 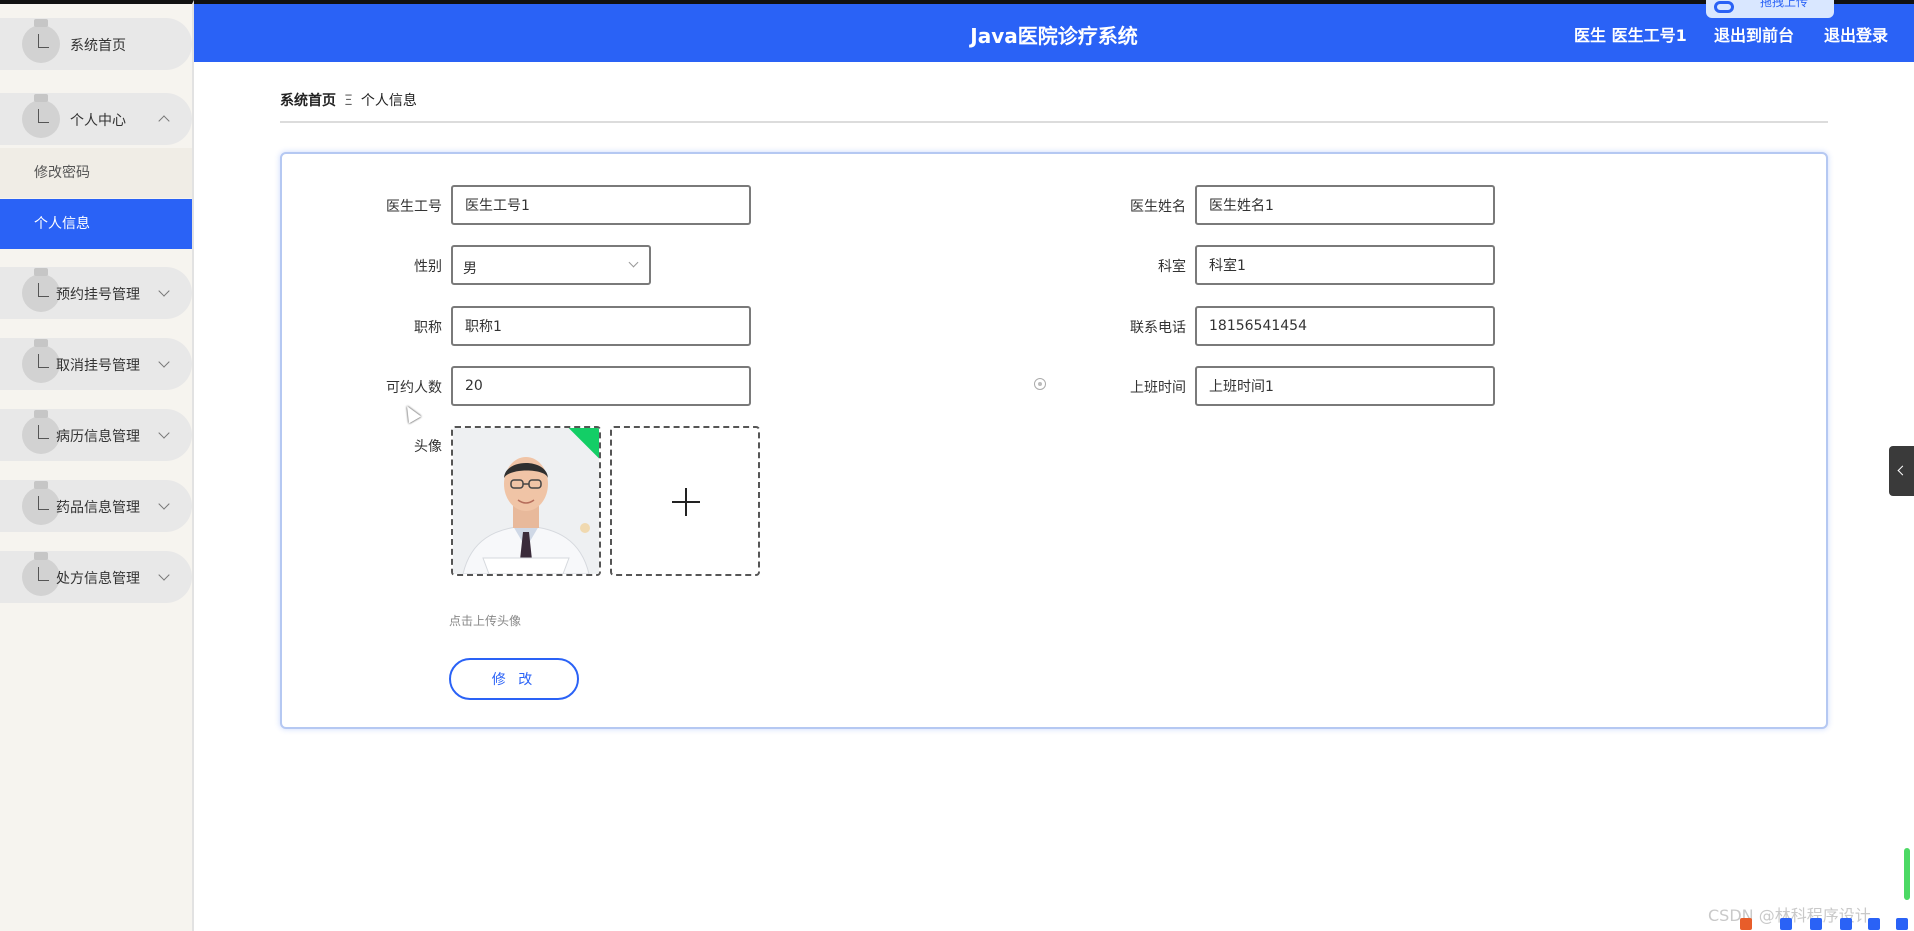 I want to click on drag-upload-chip: 拖拽上传, so click(x=1770, y=9).